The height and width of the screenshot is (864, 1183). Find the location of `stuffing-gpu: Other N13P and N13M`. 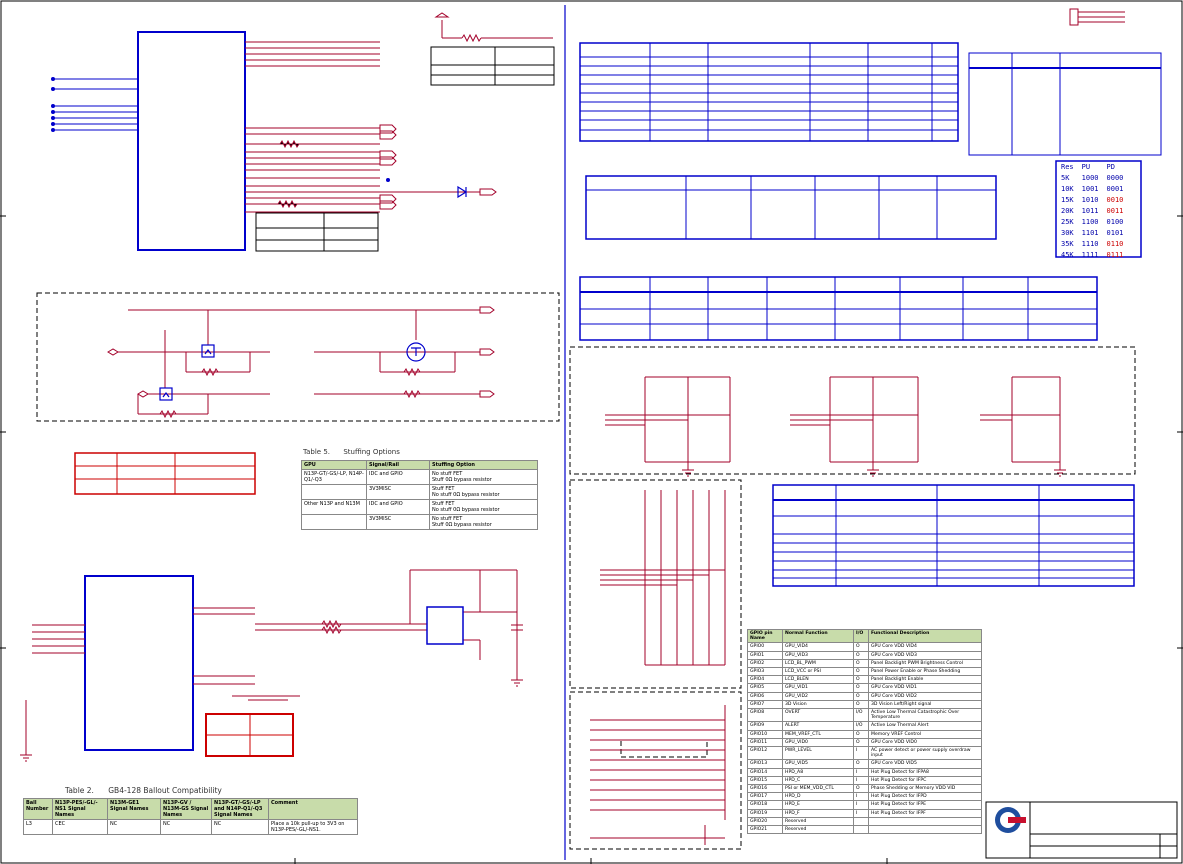

stuffing-gpu: Other N13P and N13M is located at coordinates (334, 507).